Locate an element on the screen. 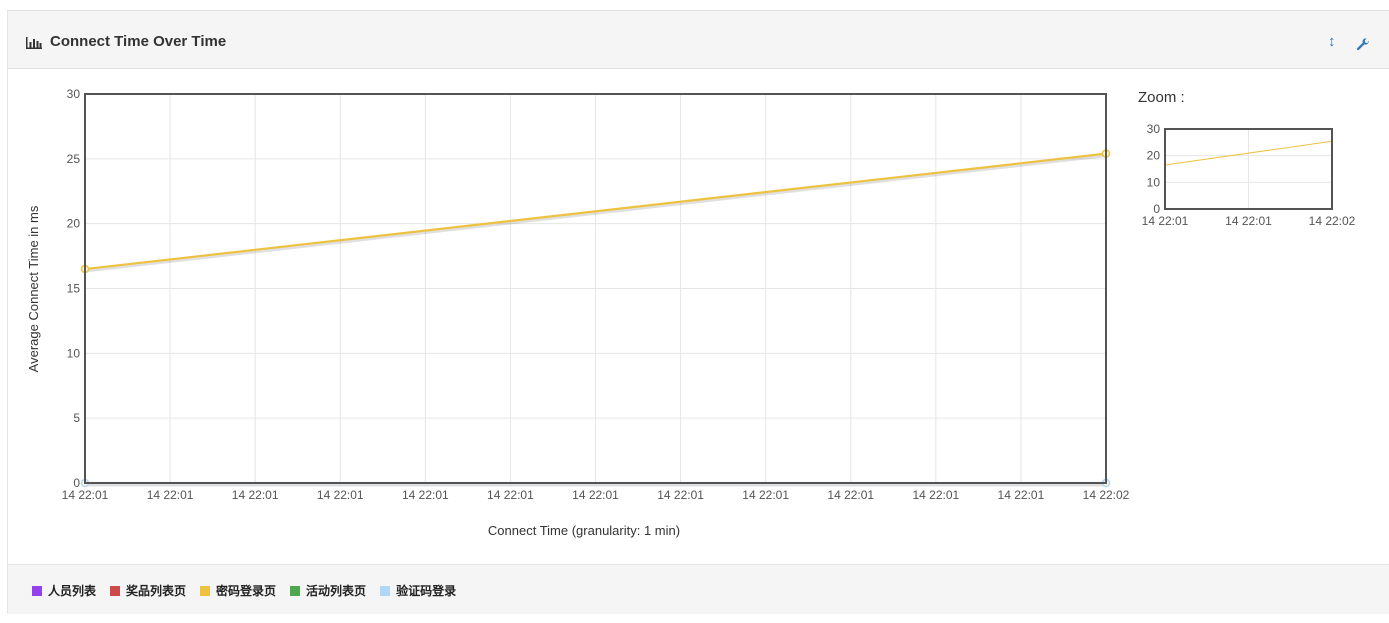 The image size is (1389, 623). legend-label: 人员列表 is located at coordinates (72, 591).